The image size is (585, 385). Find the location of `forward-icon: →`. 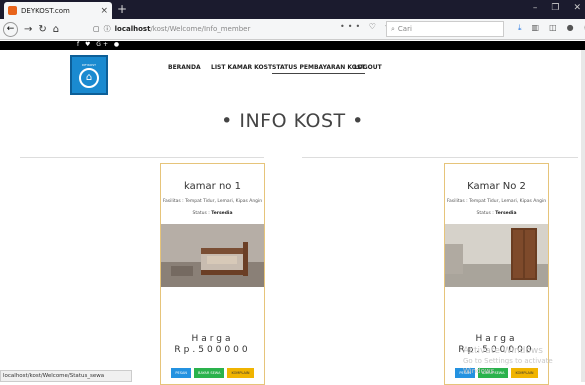

forward-icon: → is located at coordinates (28, 29).